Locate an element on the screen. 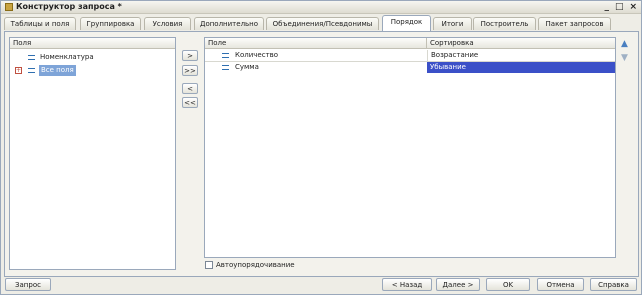  move-all-left-button: << is located at coordinates (190, 102).